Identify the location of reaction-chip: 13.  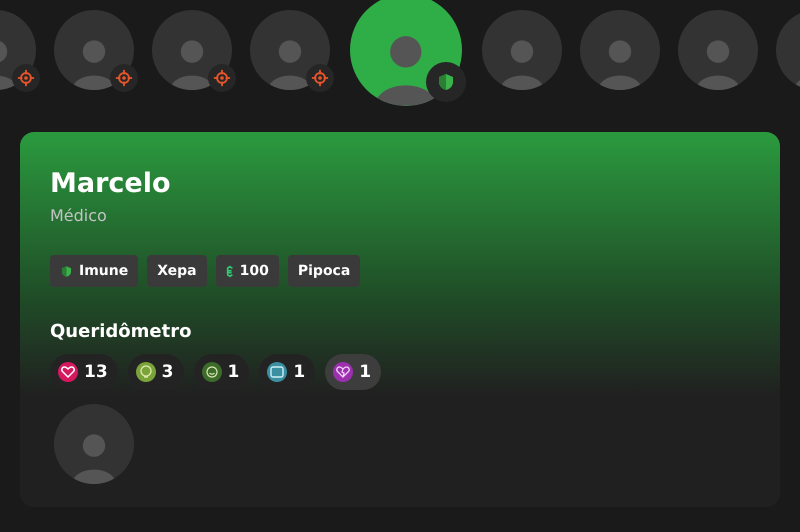
(84, 372).